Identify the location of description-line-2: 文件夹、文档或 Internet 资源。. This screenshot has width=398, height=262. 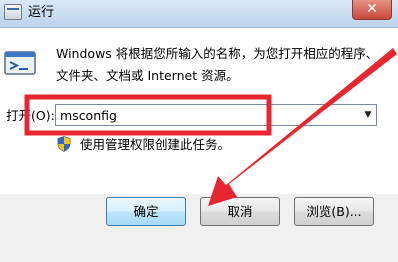
(147, 75).